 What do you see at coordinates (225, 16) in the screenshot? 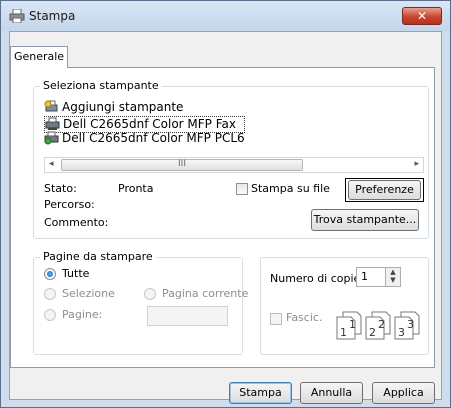
I see `title-bar: Stampa ✕` at bounding box center [225, 16].